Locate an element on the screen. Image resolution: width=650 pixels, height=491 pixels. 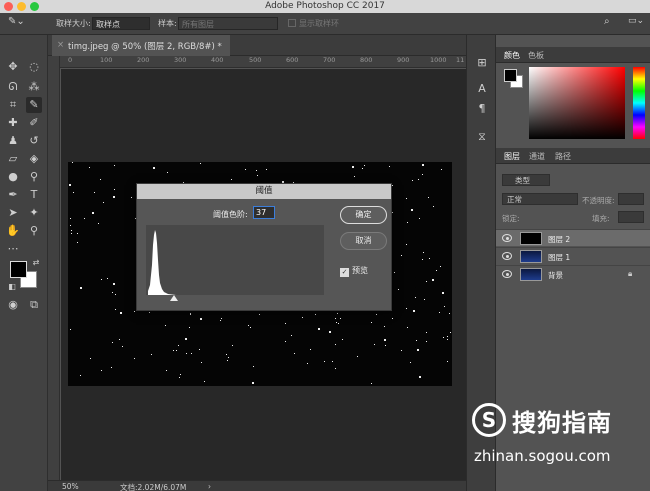
threshold-slider-handle is located at coordinates (174, 298).